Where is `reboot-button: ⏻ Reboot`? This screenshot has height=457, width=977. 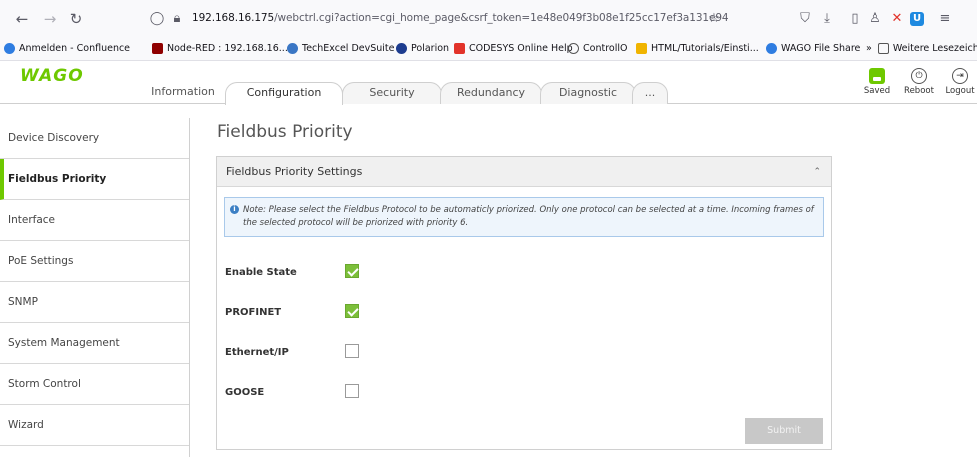
reboot-button: ⏻ Reboot is located at coordinates (919, 82).